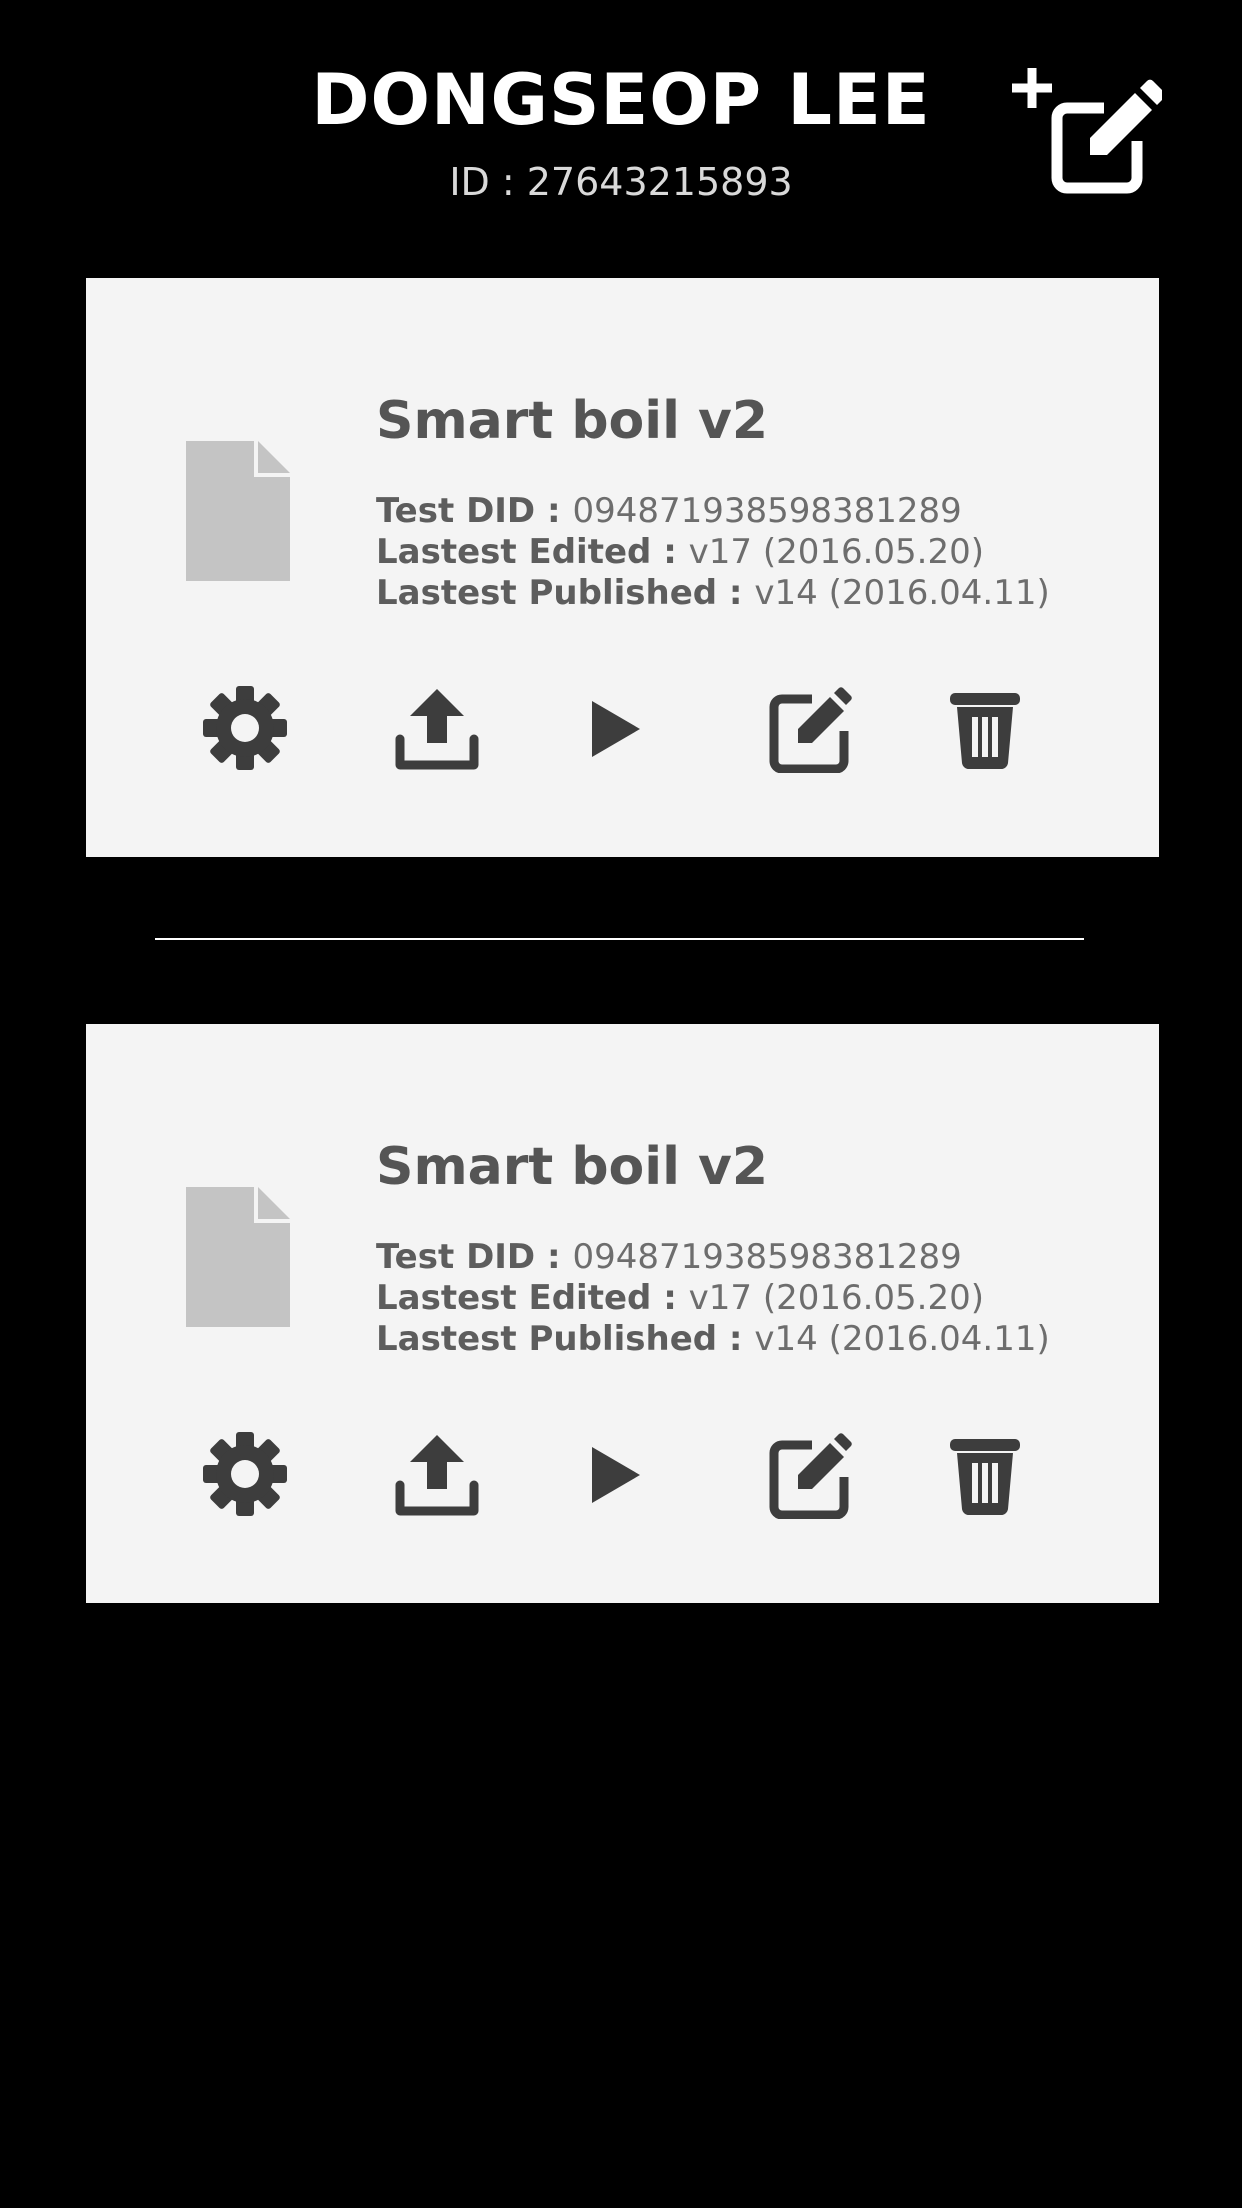 Image resolution: width=1242 pixels, height=2208 pixels. What do you see at coordinates (621, 120) in the screenshot?
I see `header: DONGSEOP LEE ID : 27643215893` at bounding box center [621, 120].